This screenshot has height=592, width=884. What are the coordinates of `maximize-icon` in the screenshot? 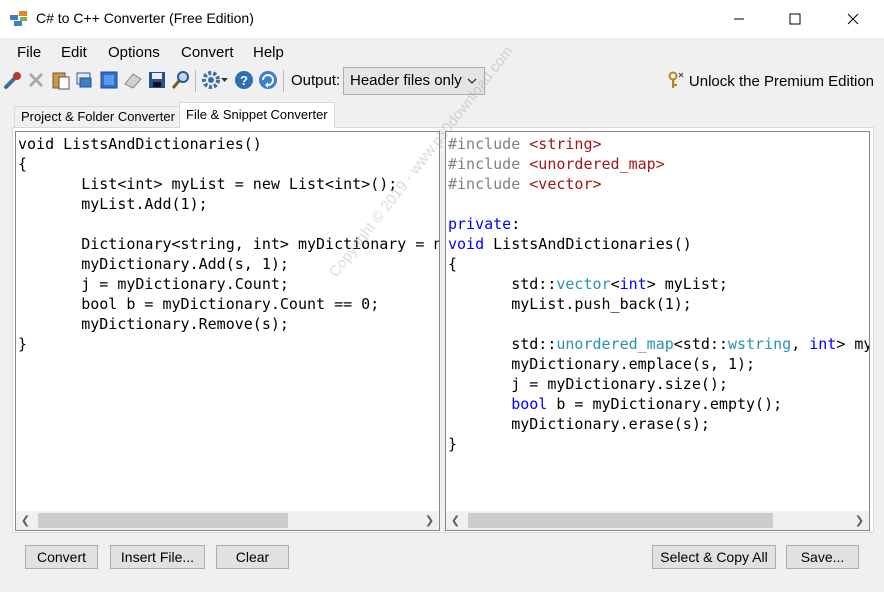 It's located at (795, 19).